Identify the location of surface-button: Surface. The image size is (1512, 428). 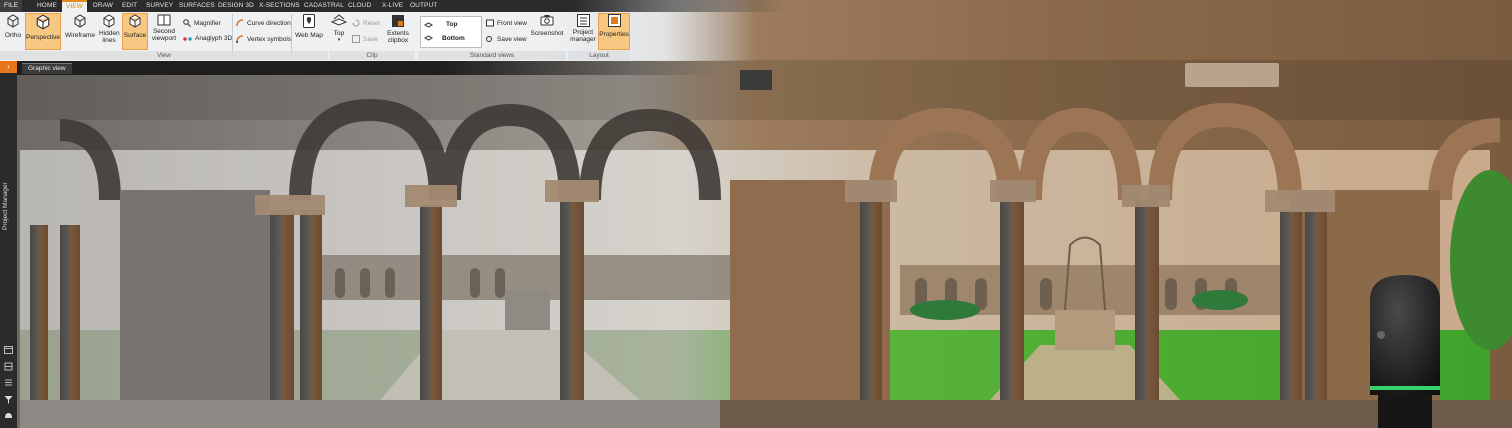
(135, 31).